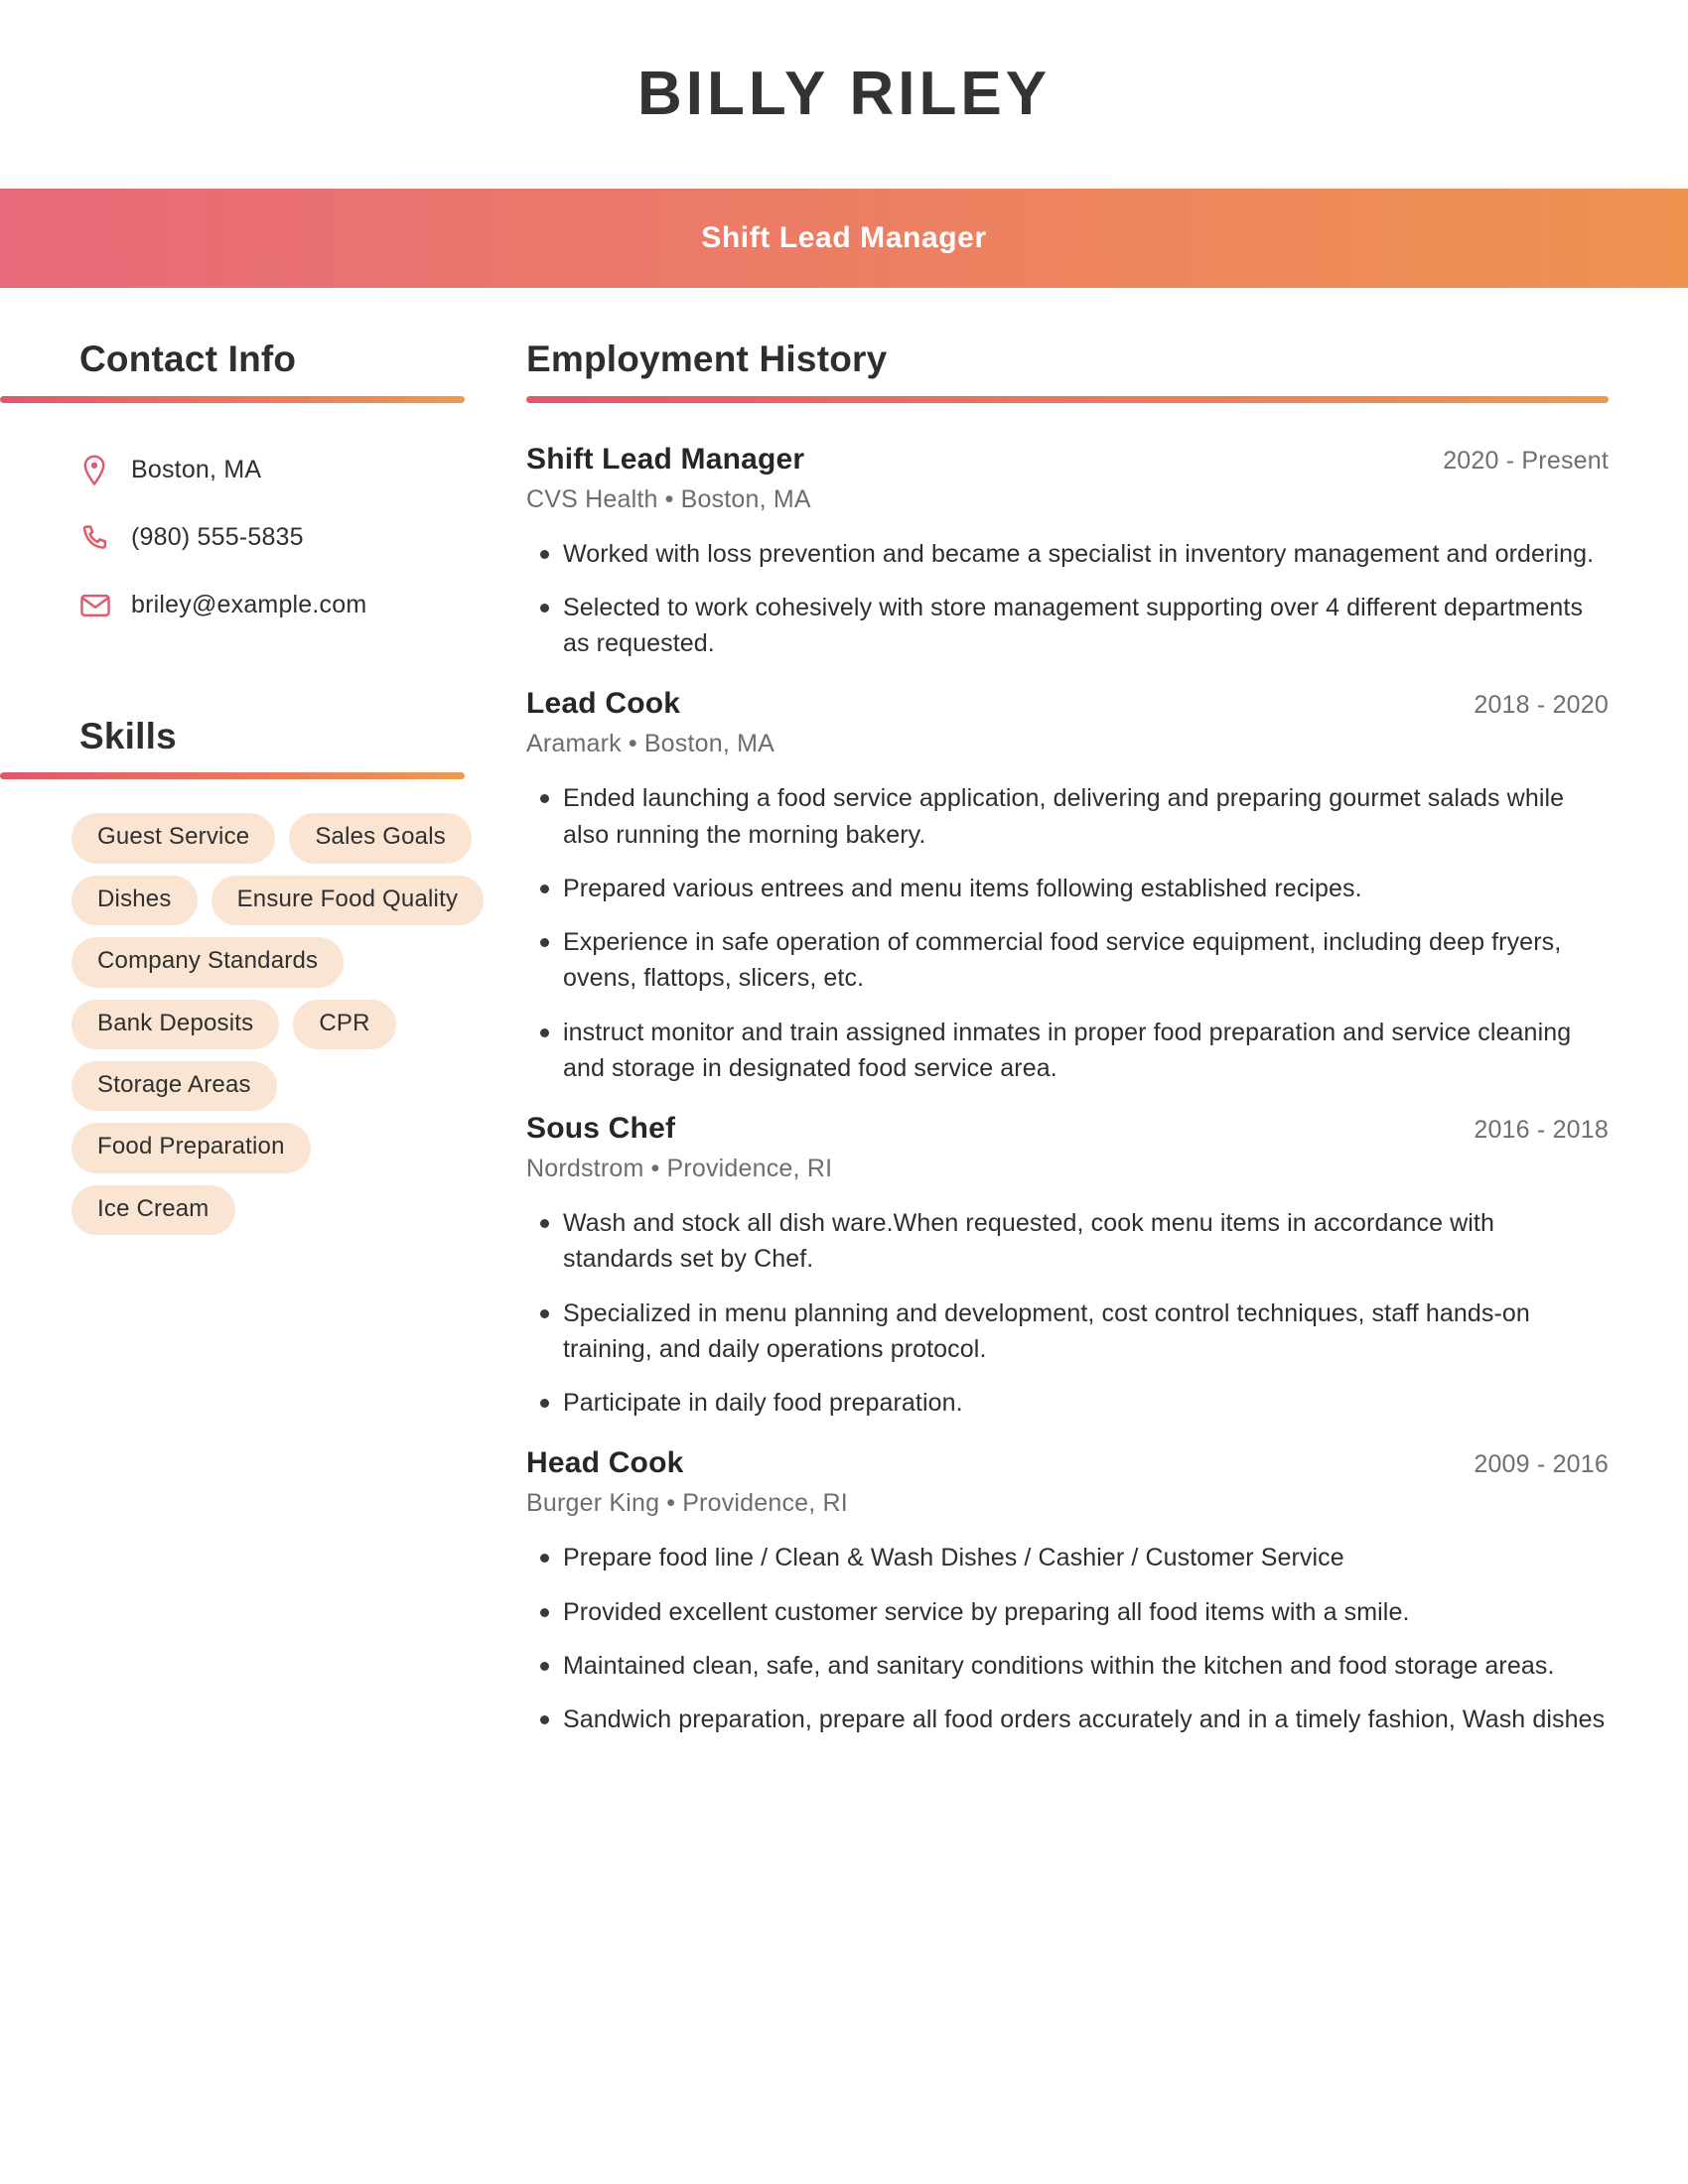 This screenshot has width=1688, height=2184. What do you see at coordinates (174, 1086) in the screenshot?
I see `skill-pill: Storage Areas` at bounding box center [174, 1086].